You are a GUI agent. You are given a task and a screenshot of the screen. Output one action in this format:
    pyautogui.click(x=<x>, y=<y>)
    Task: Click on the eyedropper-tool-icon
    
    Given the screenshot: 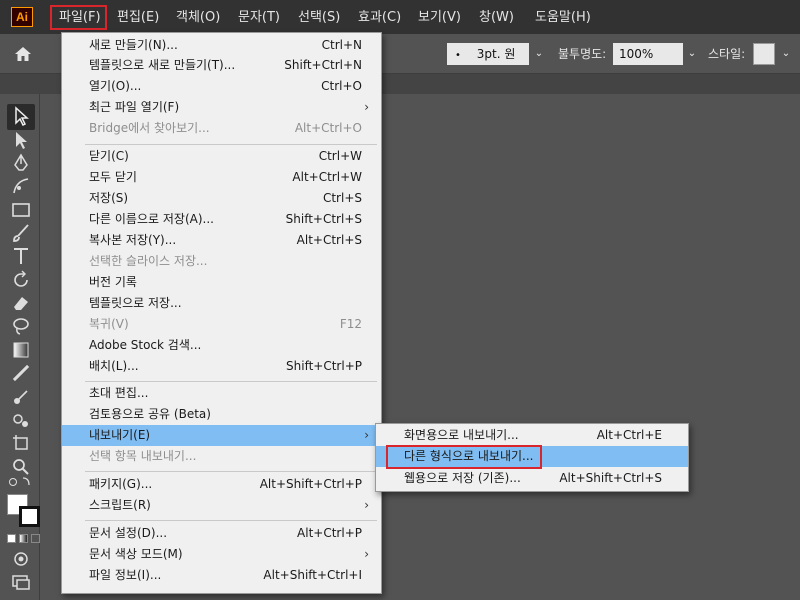 What is the action you would take?
    pyautogui.click(x=21, y=373)
    